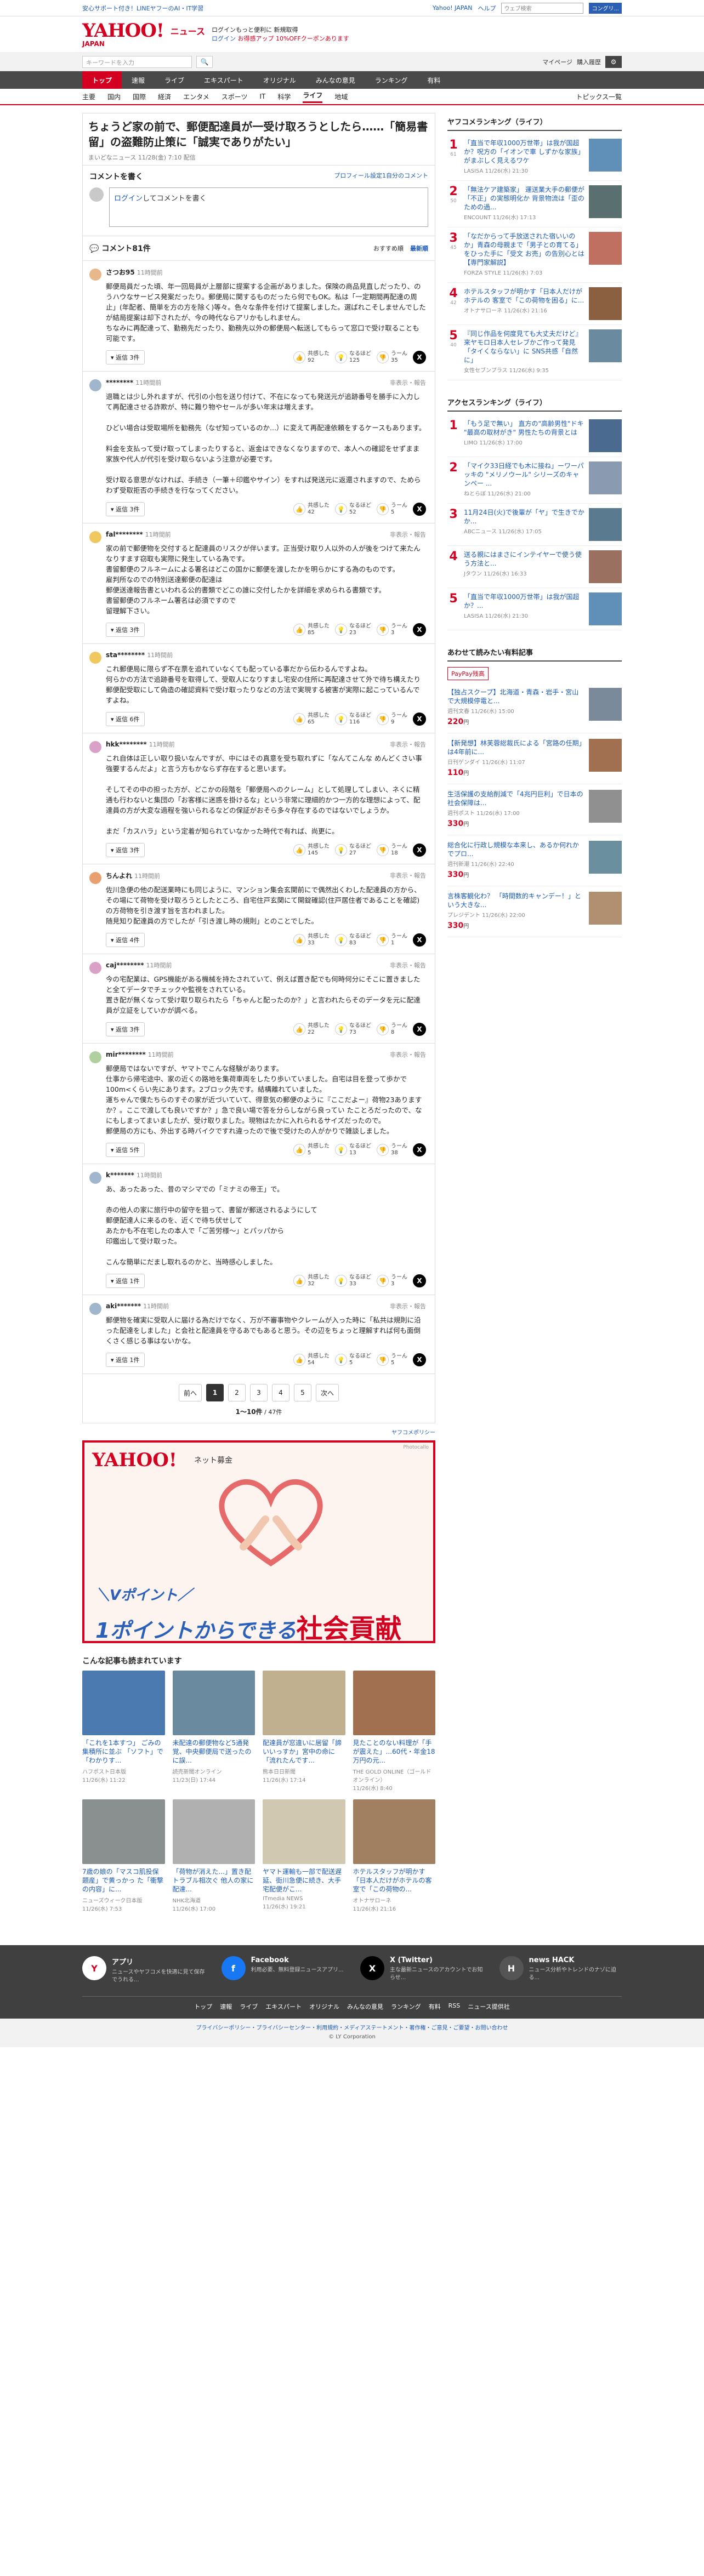 The image size is (704, 2576). I want to click on reaction-dislike-button: 👎 うーん 9, so click(392, 719).